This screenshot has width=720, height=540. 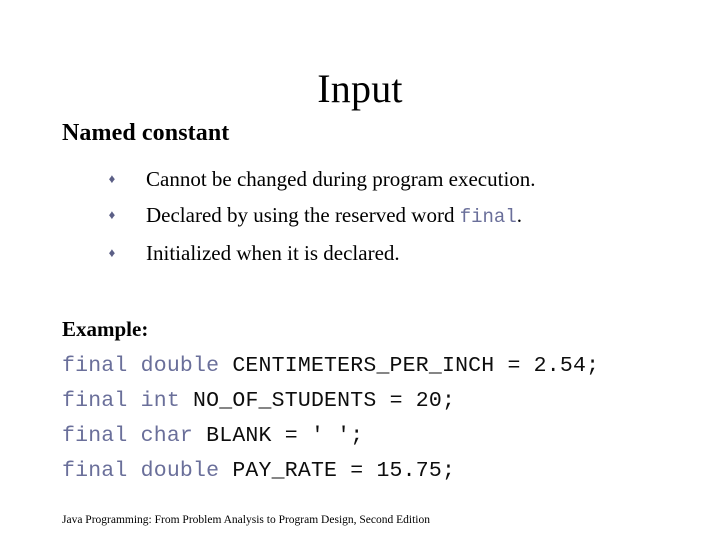 I want to click on code-keyword: final char, so click(x=134, y=436).